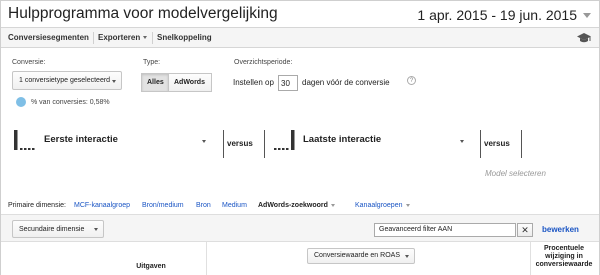  Describe the element at coordinates (48, 37) in the screenshot. I see `conversion-segments-button: Conversiesegmenten` at that location.